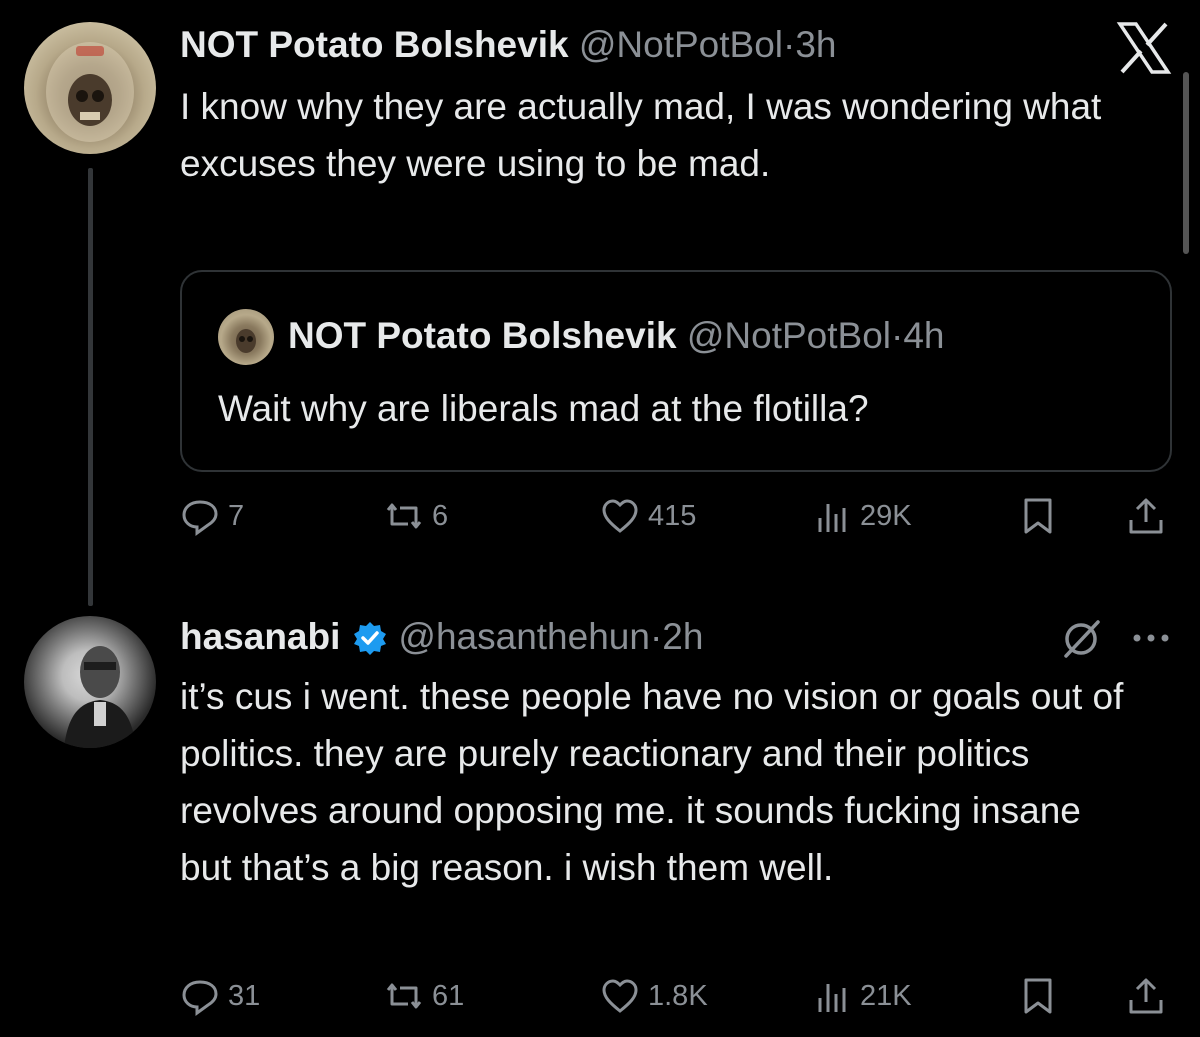 The image size is (1200, 1037). What do you see at coordinates (678, 995) in the screenshot?
I see `like-count: 1.8K` at bounding box center [678, 995].